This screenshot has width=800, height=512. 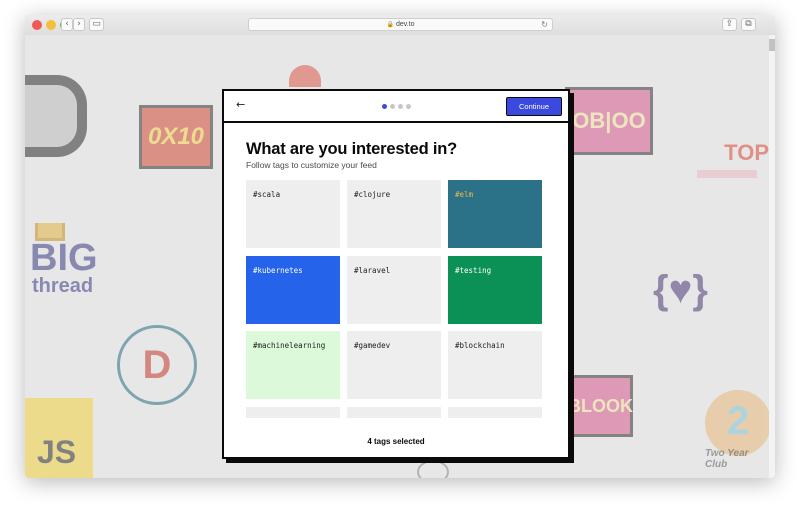 I want to click on browser-toolbar: ‹ › ▭ 🔒 dev.to ↻ ⇪ ⧉, so click(x=400, y=25).